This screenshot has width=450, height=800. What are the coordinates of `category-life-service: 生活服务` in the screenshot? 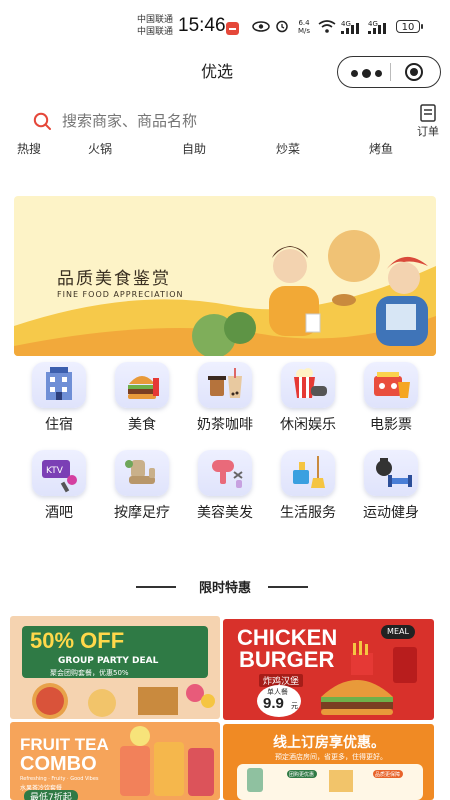 It's located at (308, 486).